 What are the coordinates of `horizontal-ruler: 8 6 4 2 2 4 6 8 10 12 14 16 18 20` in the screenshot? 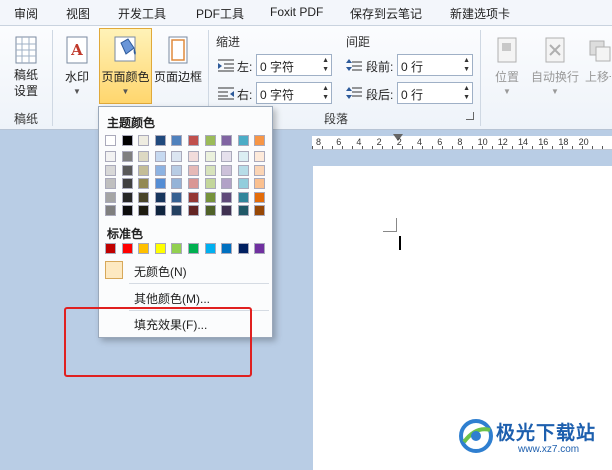 It's located at (462, 142).